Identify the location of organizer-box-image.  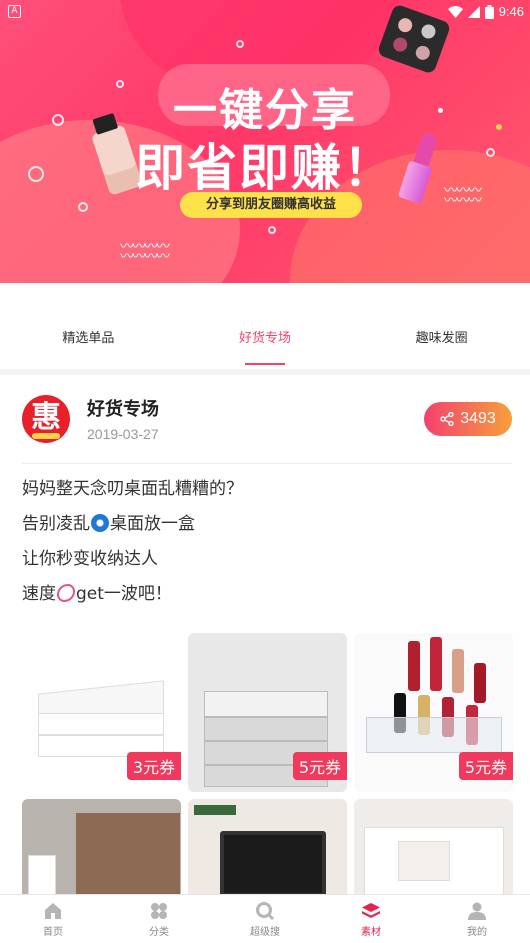
(101, 724).